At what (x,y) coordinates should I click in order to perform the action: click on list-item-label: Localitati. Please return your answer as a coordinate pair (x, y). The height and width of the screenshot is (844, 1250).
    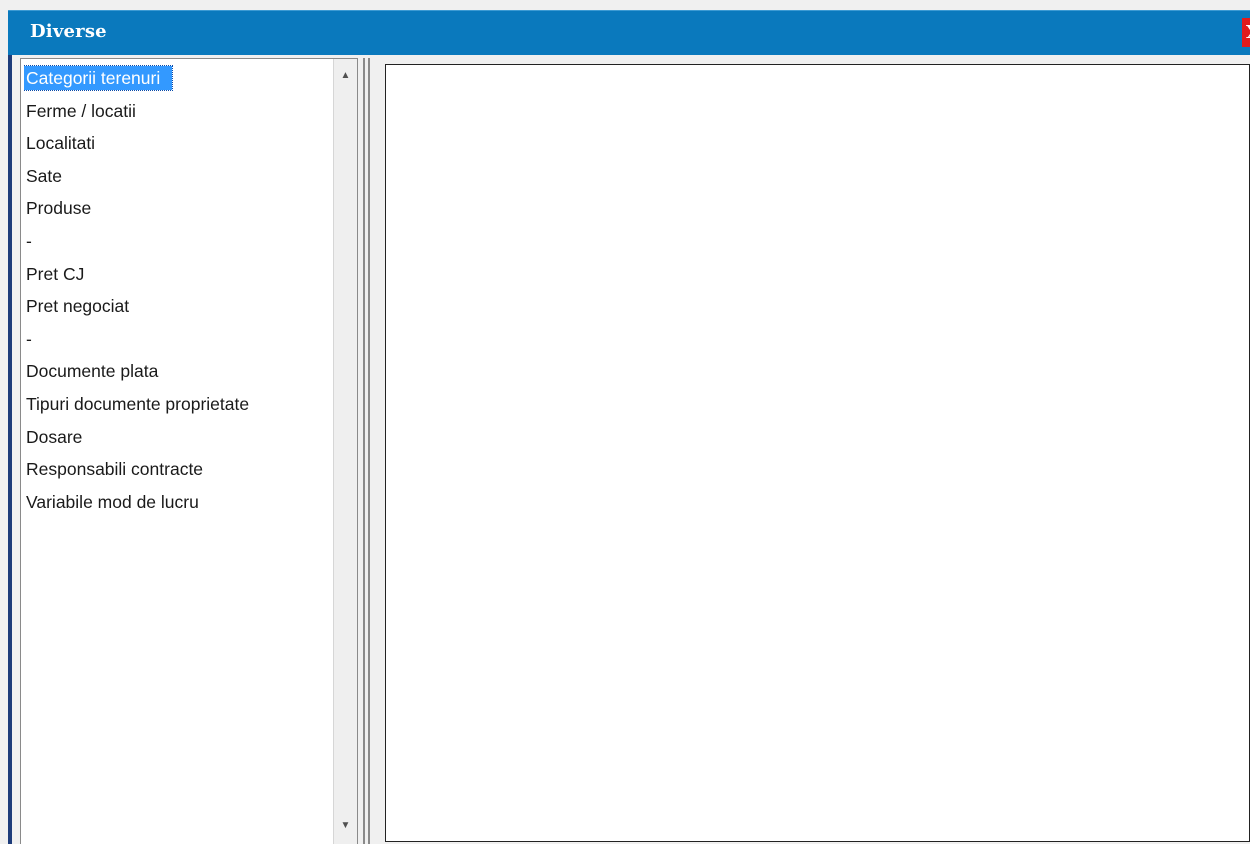
    Looking at the image, I should click on (61, 143).